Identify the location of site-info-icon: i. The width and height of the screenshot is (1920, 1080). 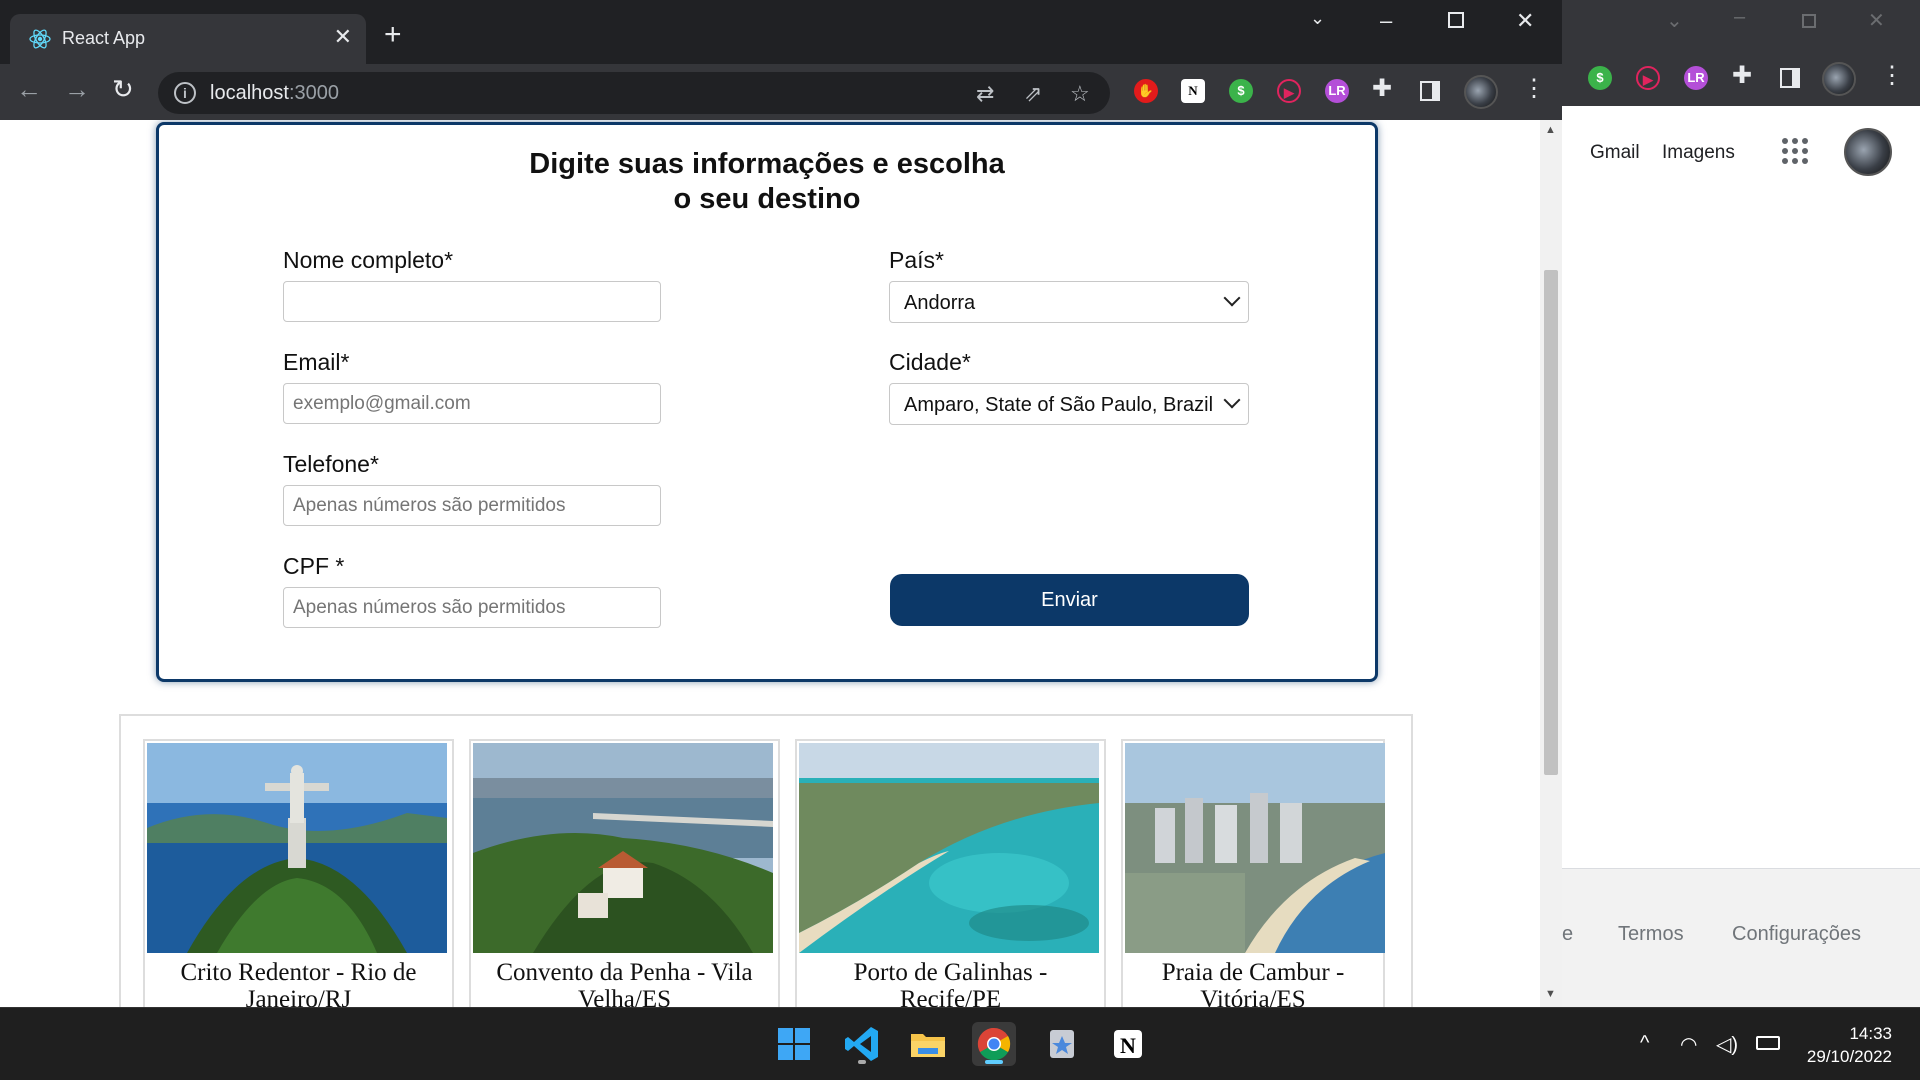
(185, 93).